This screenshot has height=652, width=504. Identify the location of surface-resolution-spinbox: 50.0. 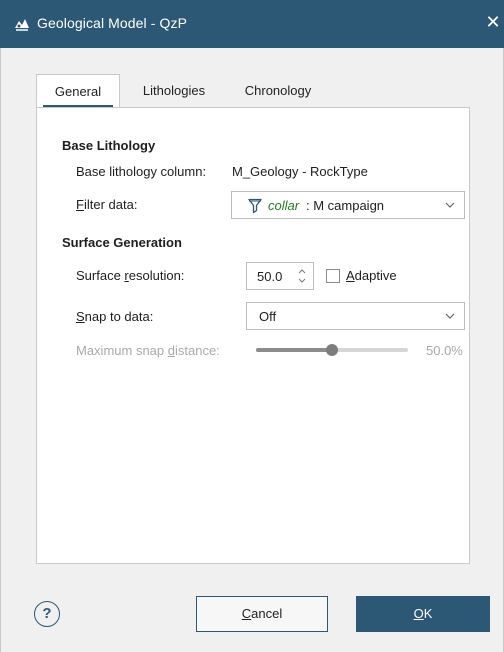
(280, 276).